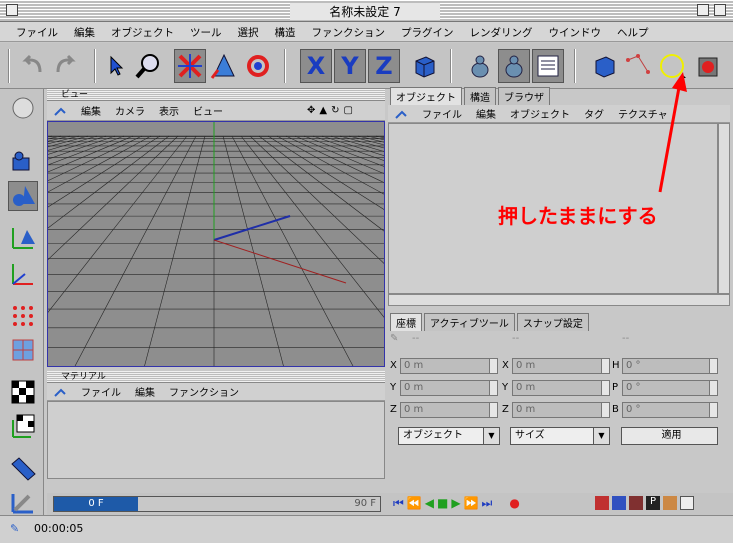  I want to click on current-frame: 0 F, so click(96, 504).